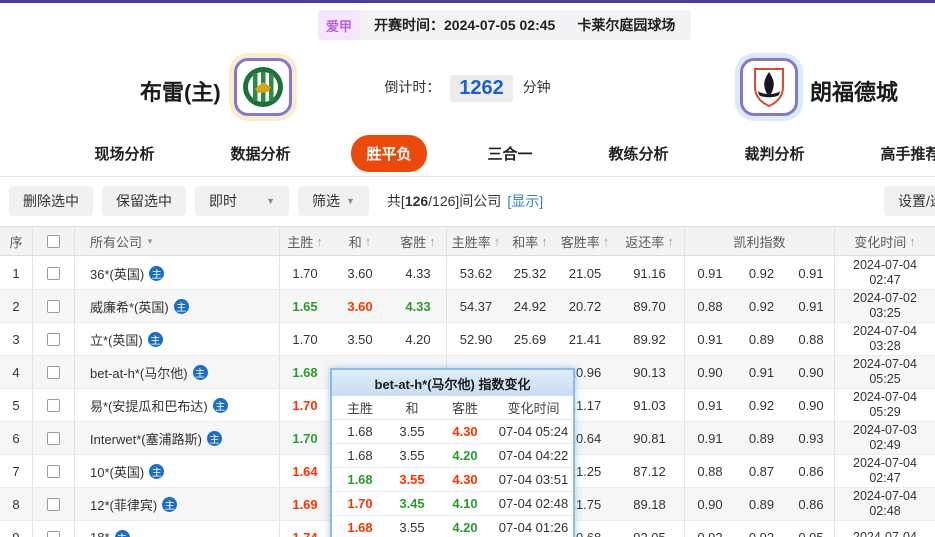 The image size is (935, 537). I want to click on header-select-all, so click(54, 241).